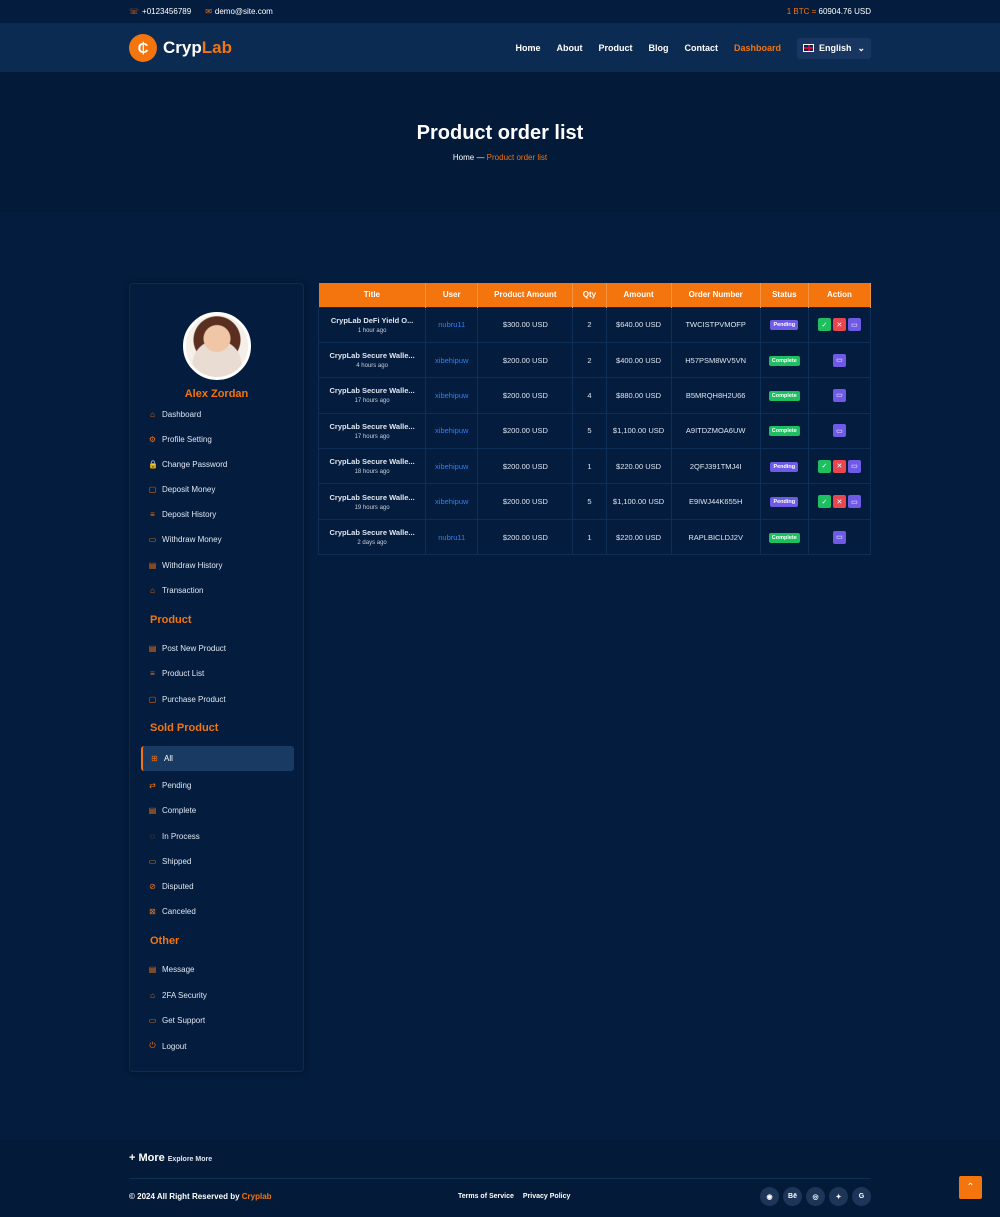 This screenshot has height=1217, width=1000. What do you see at coordinates (861, 1196) in the screenshot?
I see `google-icon: G` at bounding box center [861, 1196].